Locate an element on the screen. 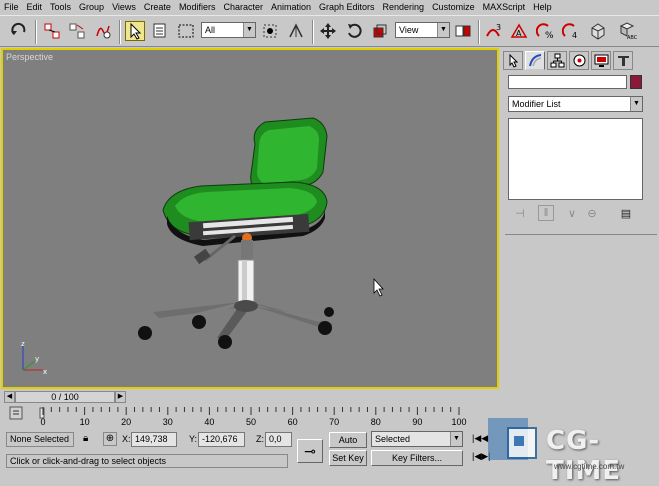 The image size is (659, 486). menu-character: Character is located at coordinates (243, 7).